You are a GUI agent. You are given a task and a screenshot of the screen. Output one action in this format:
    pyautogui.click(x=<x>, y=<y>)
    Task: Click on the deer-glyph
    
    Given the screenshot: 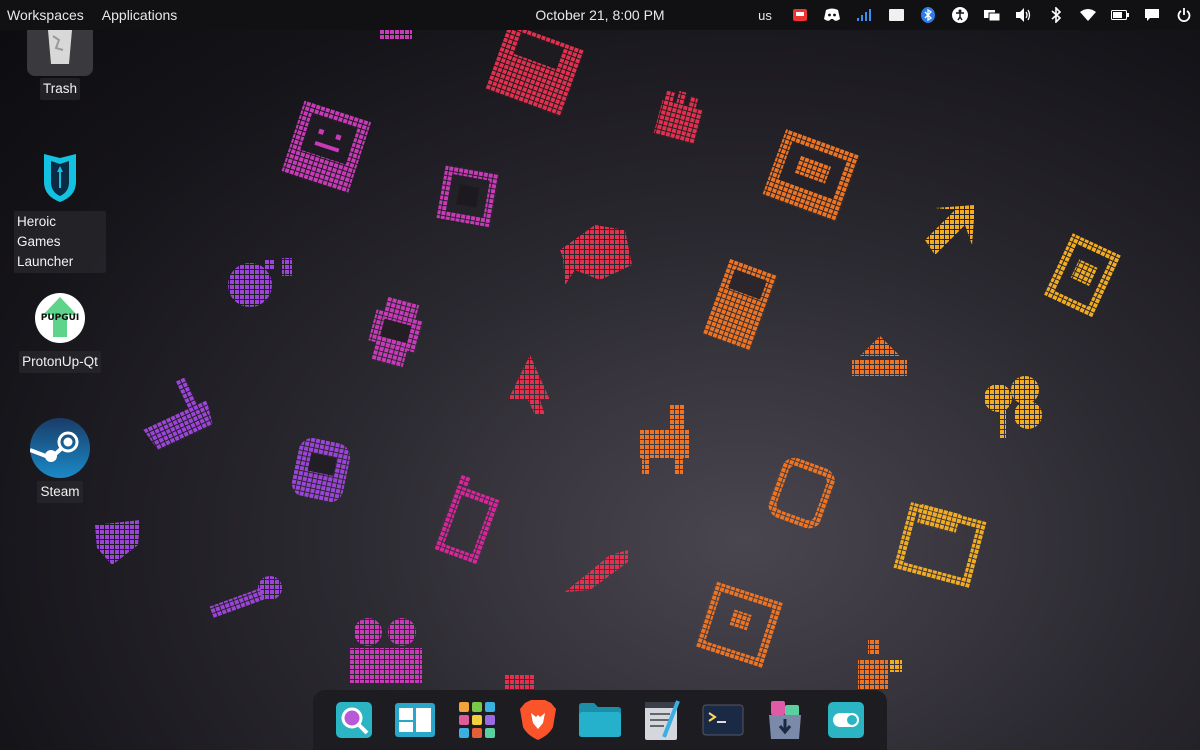 What is the action you would take?
    pyautogui.click(x=665, y=440)
    